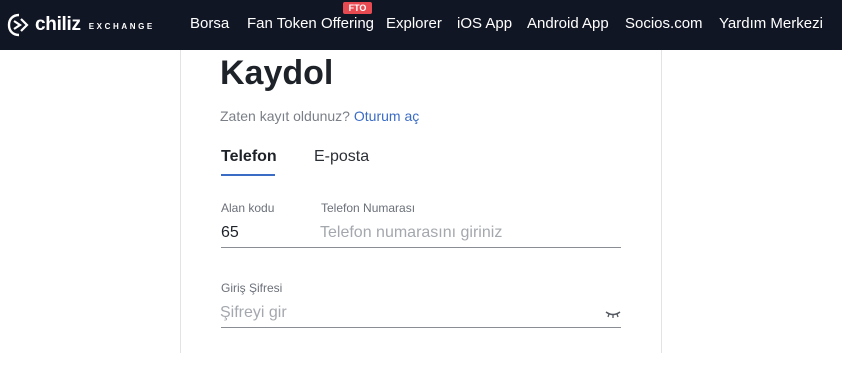 The image size is (842, 376). Describe the element at coordinates (277, 73) in the screenshot. I see `page-title: Kaydol` at that location.